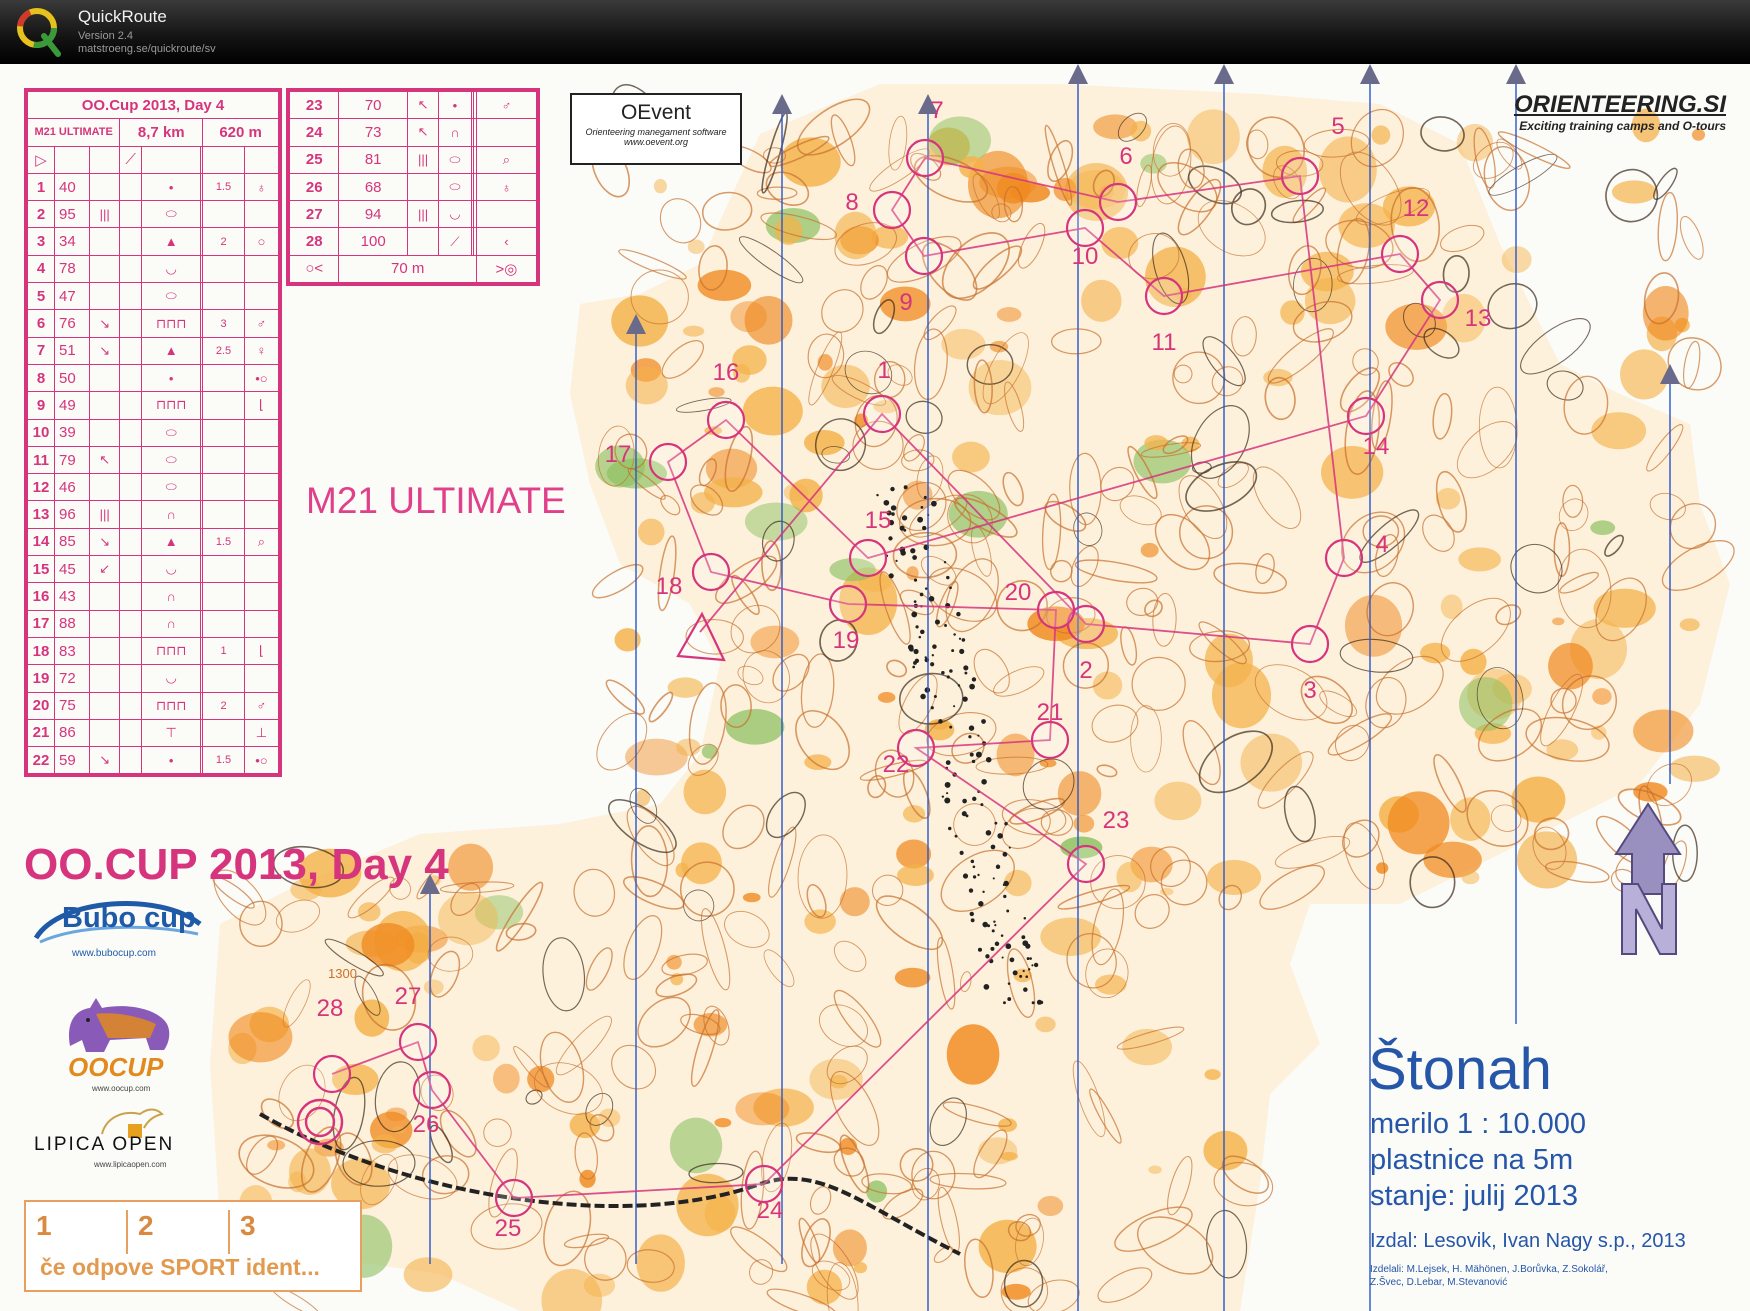 This screenshot has height=1311, width=1750. Describe the element at coordinates (153, 323) in the screenshot. I see `control-description-row: 6 76 ↘ ⊓⊓⊓ 3 ♂` at that location.